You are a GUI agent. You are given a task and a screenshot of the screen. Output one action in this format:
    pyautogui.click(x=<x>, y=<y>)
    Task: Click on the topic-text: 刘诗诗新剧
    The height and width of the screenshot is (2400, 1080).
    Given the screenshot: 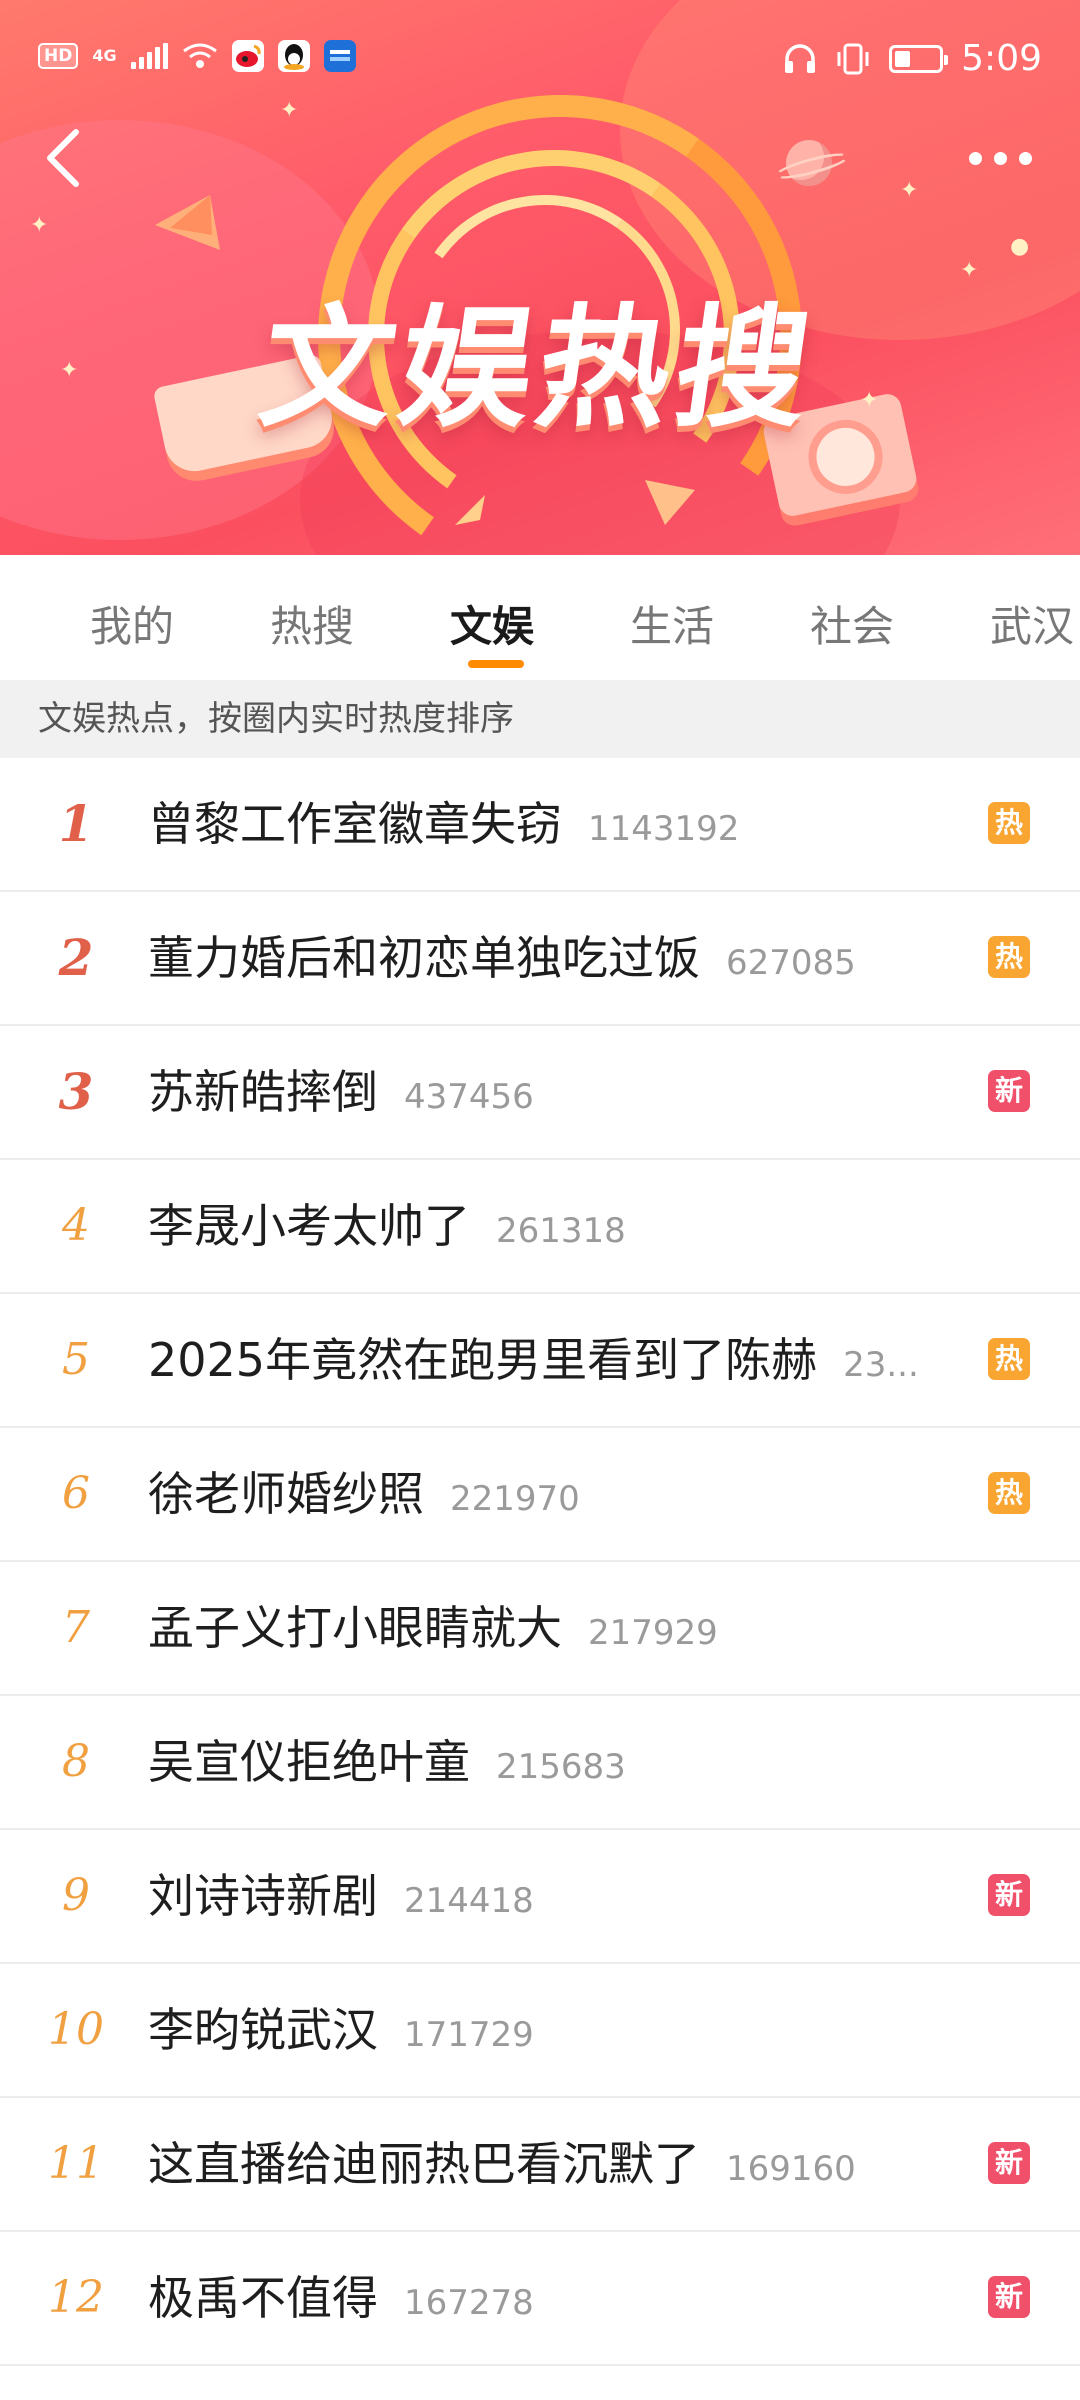 What is the action you would take?
    pyautogui.click(x=263, y=1896)
    